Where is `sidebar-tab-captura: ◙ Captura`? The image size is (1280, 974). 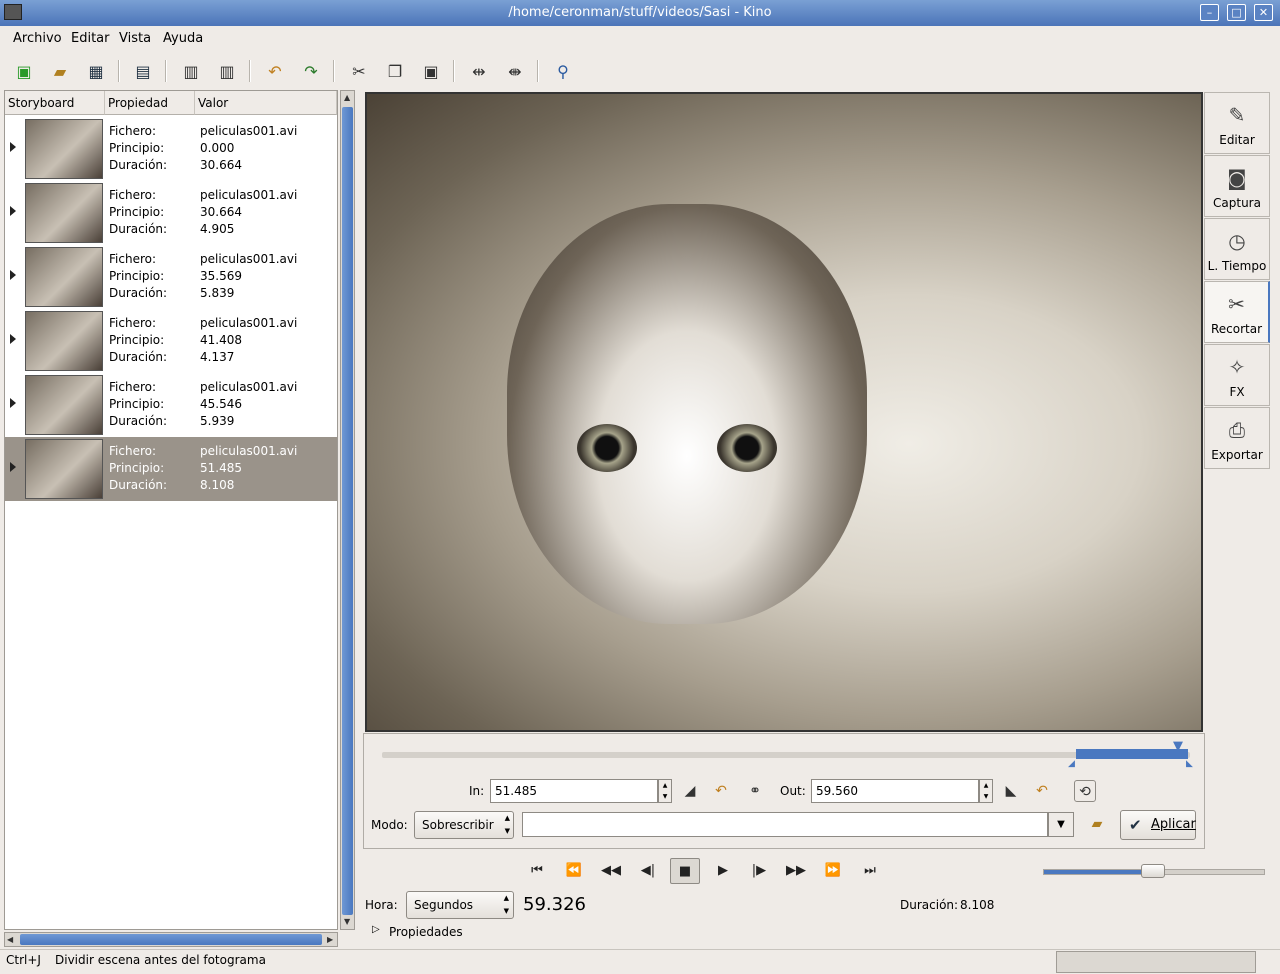
sidebar-tab-captura: ◙ Captura is located at coordinates (1237, 186).